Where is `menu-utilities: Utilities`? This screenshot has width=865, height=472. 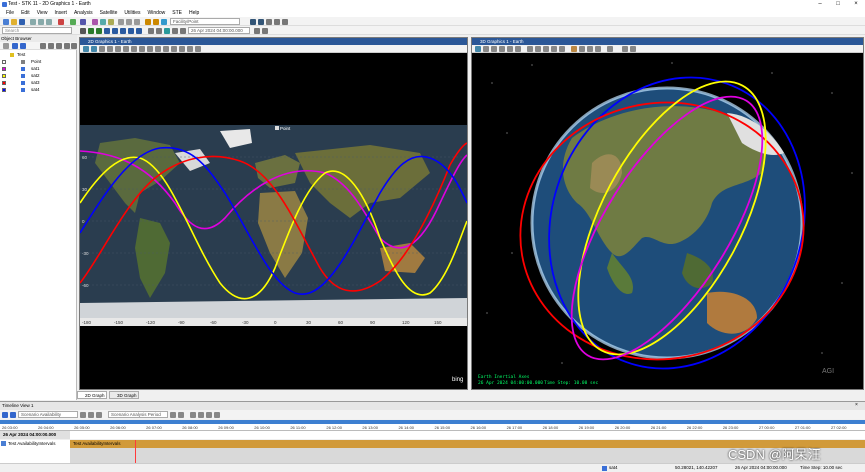 menu-utilities: Utilities is located at coordinates (132, 13).